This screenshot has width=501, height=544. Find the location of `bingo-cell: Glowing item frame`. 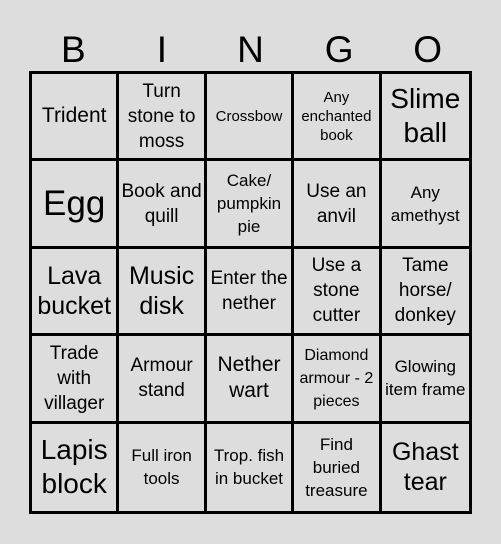

bingo-cell: Glowing item frame is located at coordinates (425, 380).